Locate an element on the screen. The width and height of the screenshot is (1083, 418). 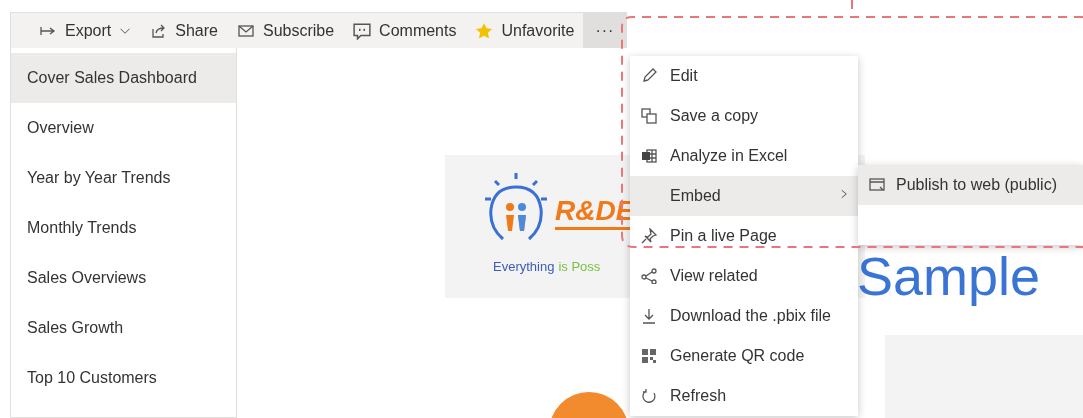
page-tab: Top 10 Customers is located at coordinates (123, 378).